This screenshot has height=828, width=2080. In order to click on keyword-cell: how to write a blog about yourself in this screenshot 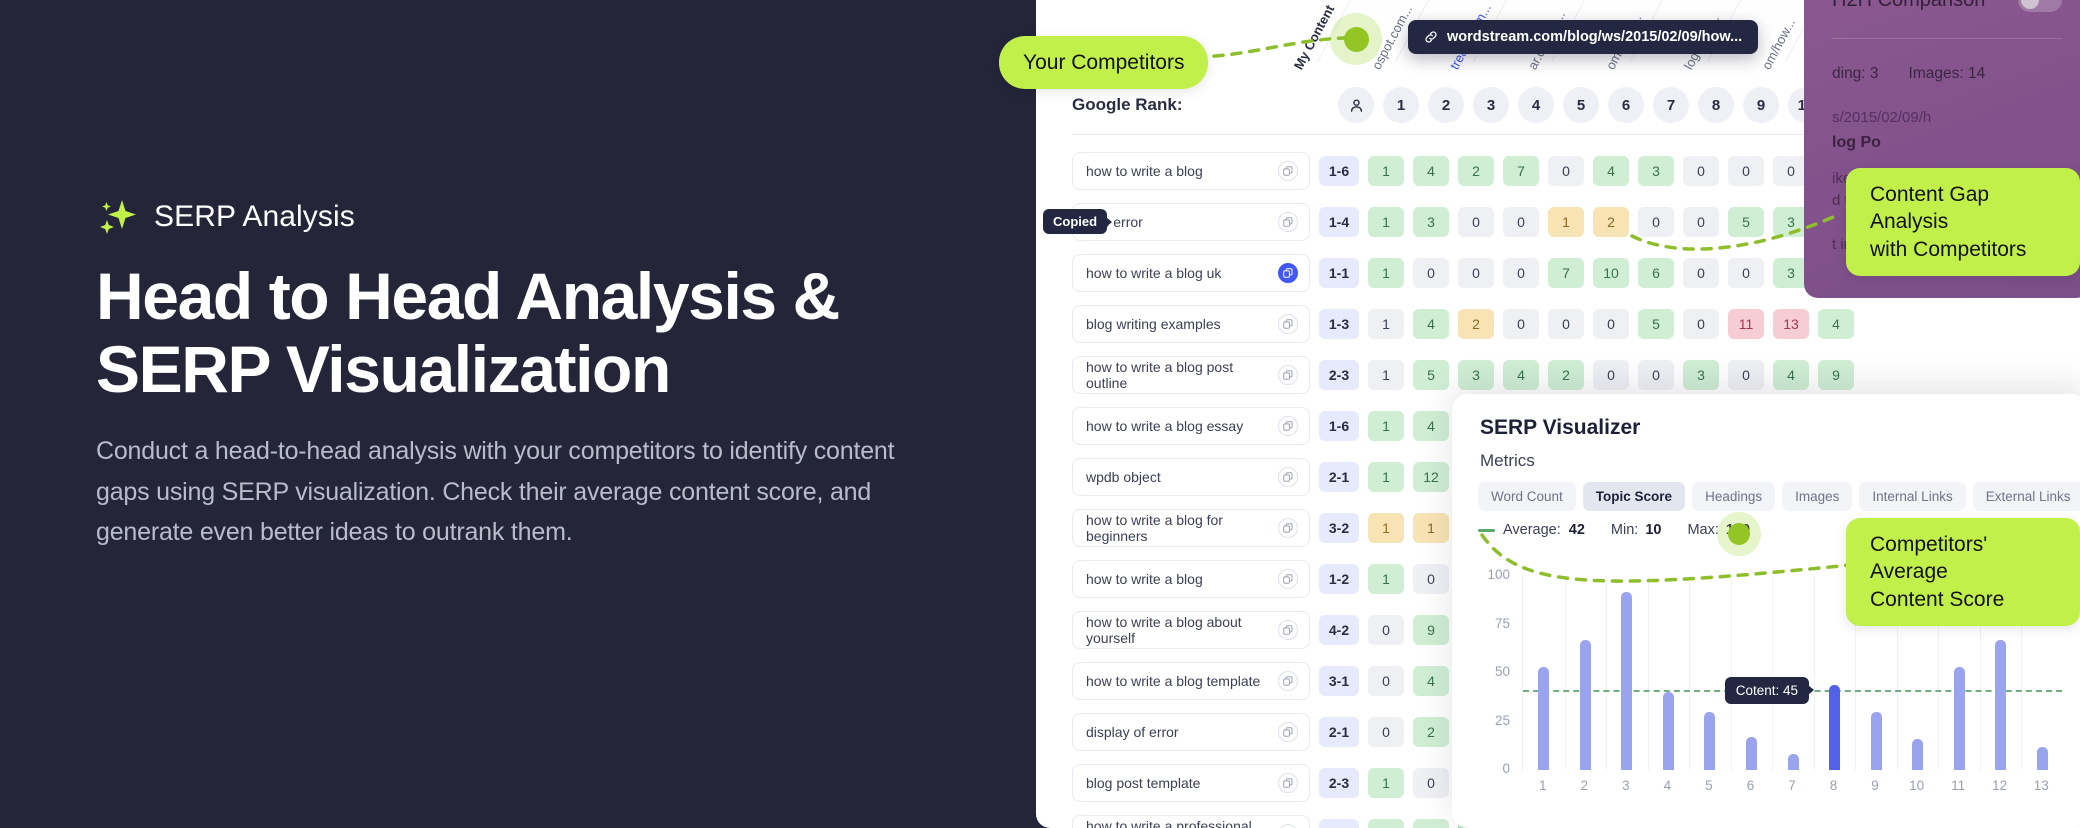, I will do `click(1191, 629)`.